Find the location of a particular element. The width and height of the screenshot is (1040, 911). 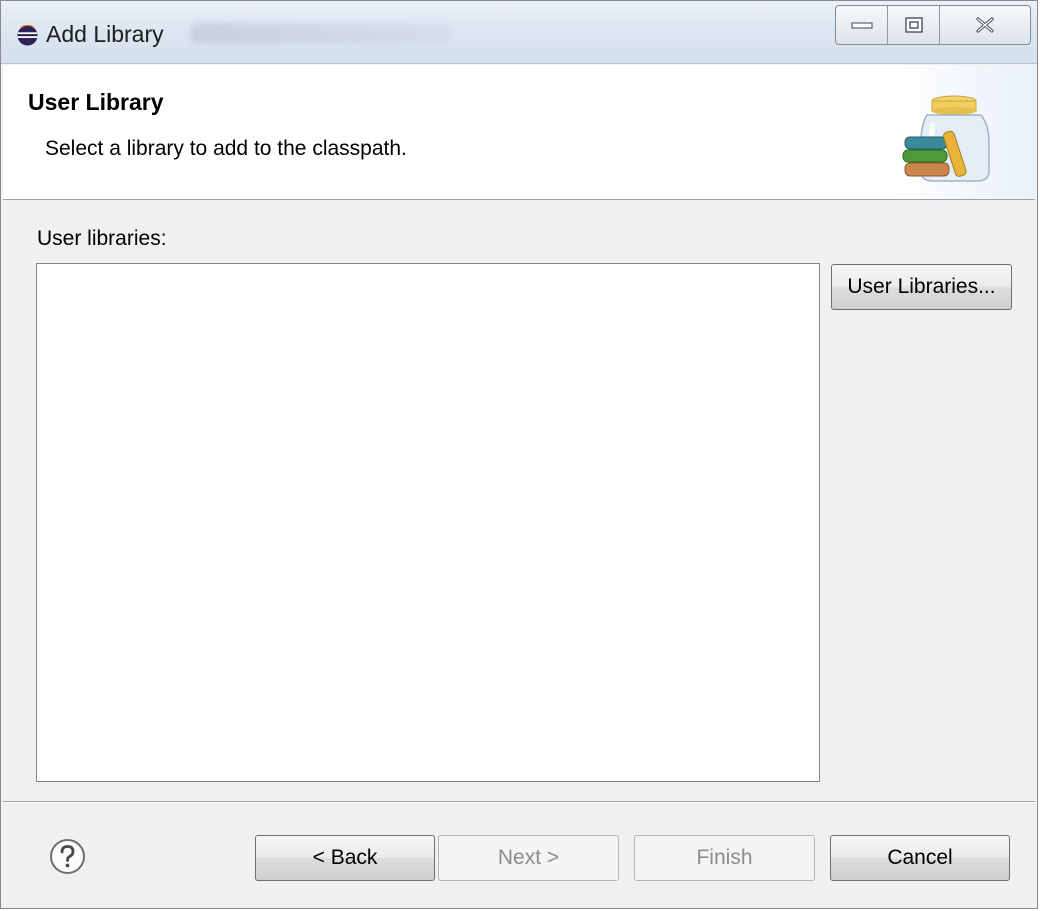

close-button is located at coordinates (985, 25).